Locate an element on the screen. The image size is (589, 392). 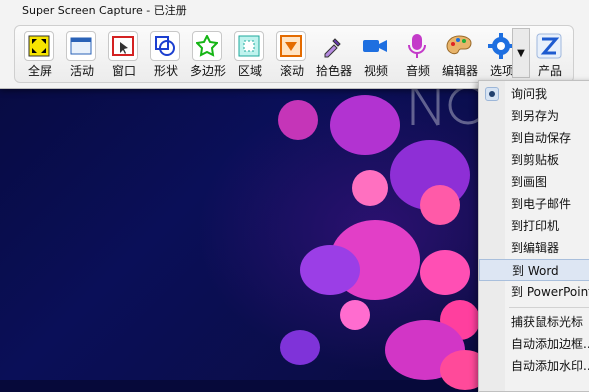
menu-item-save-as: 到另存为 is located at coordinates (534, 116).